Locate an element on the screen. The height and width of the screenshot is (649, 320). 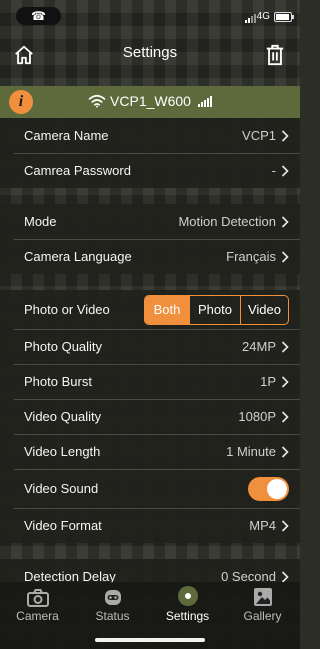
camera-password-value: - is located at coordinates (273, 170).